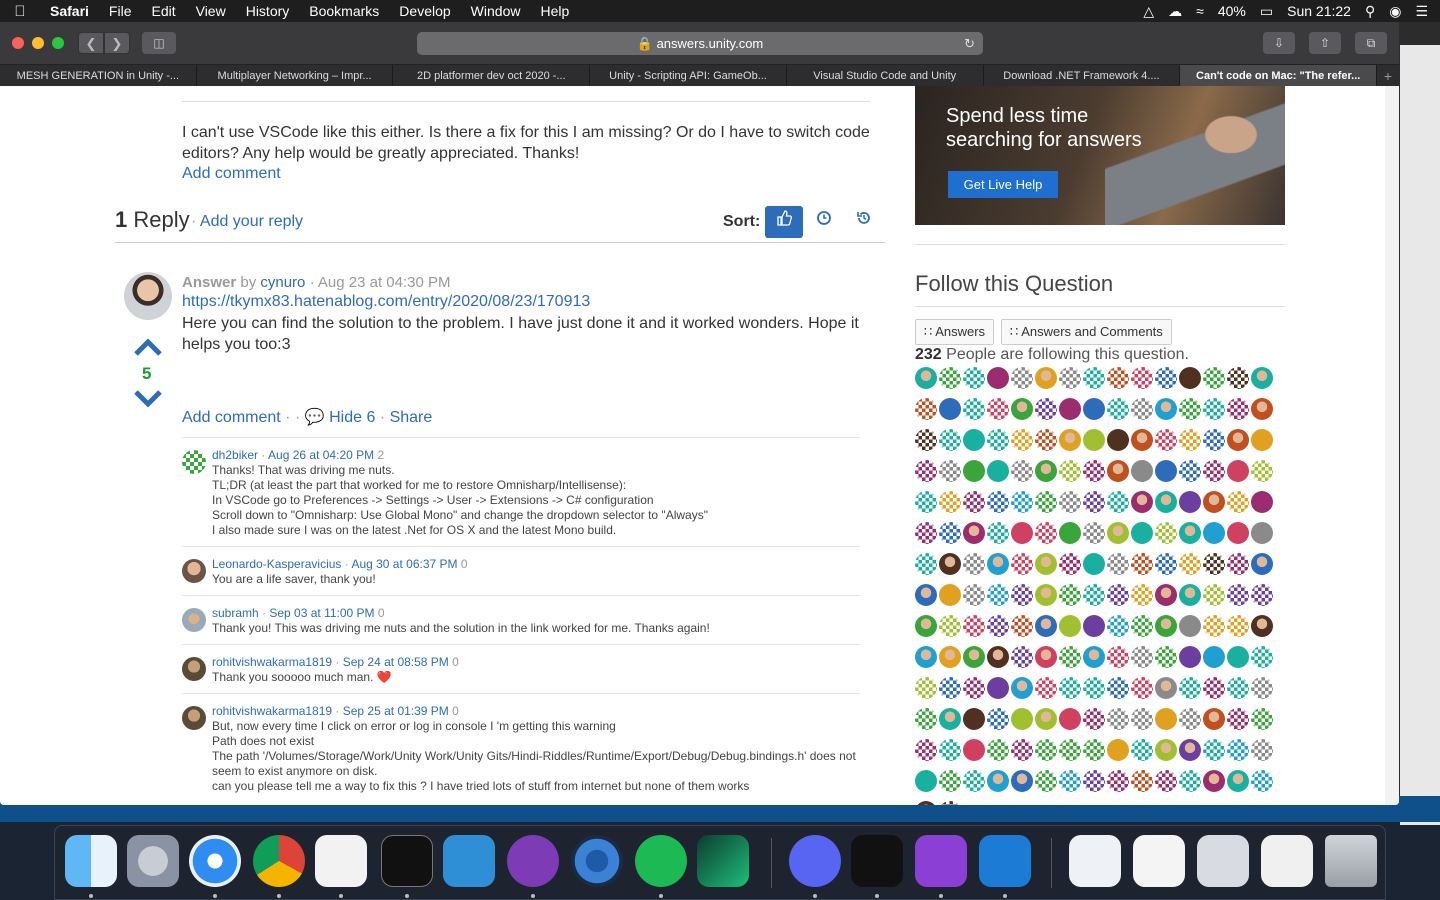 This screenshot has height=900, width=1440. I want to click on menu-edit: Edit, so click(163, 11).